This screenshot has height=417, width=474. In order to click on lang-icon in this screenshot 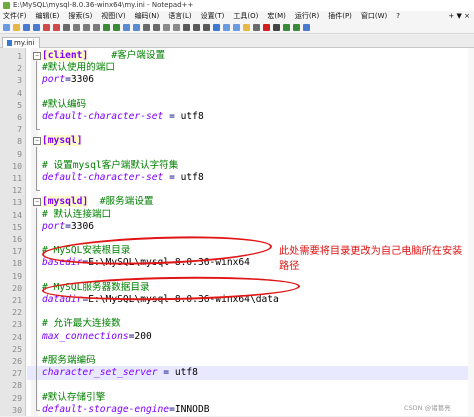, I will do `click(216, 27)`.